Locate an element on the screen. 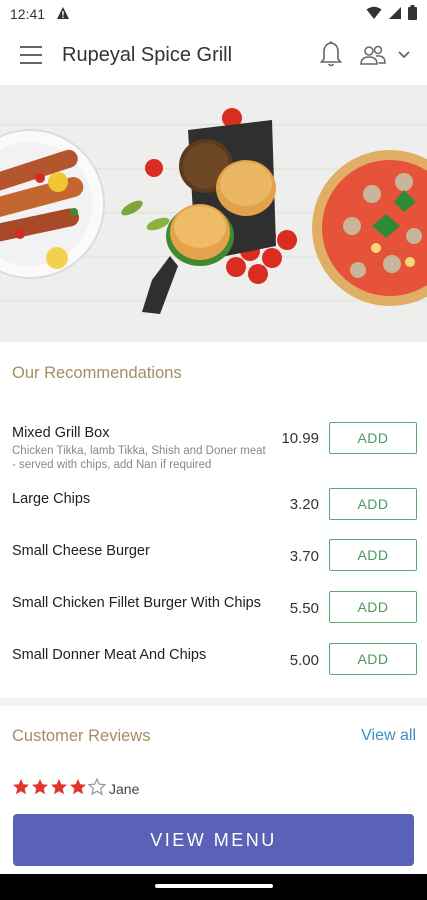 The width and height of the screenshot is (427, 900). item-name: Small Donner Meat And Chips is located at coordinates (109, 655).